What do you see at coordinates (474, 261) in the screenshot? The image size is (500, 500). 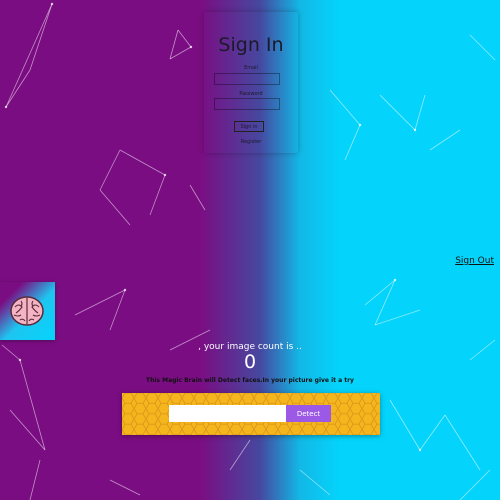 I see `signout-link: Sign Out` at bounding box center [474, 261].